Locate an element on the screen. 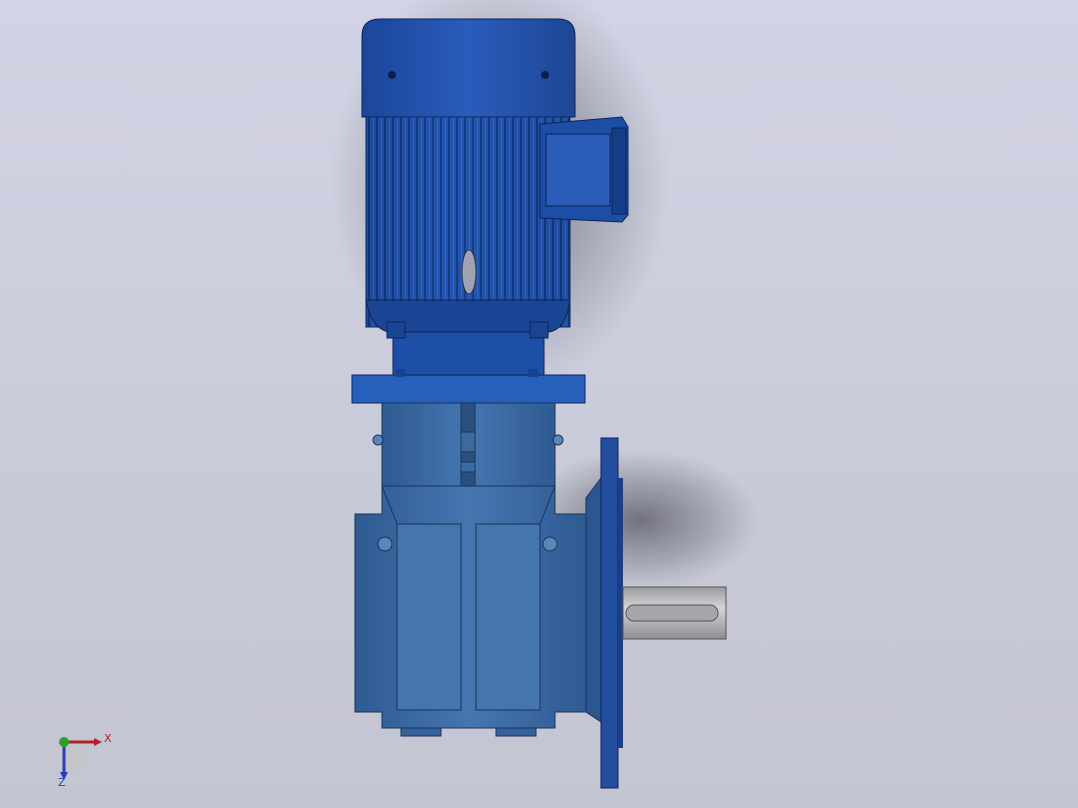 The width and height of the screenshot is (1078, 808). lifting-eye is located at coordinates (469, 272).